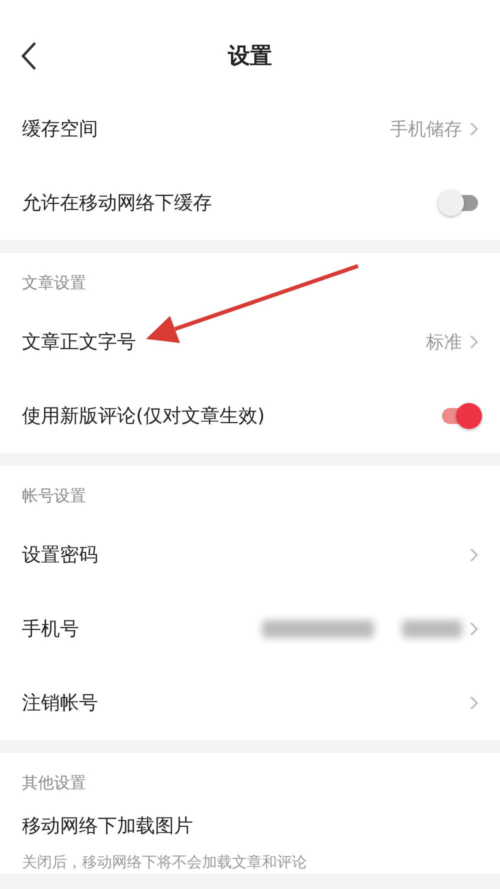 The height and width of the screenshot is (889, 500). What do you see at coordinates (144, 416) in the screenshot?
I see `row-label: 使用新版评论(仅对文章生效)` at bounding box center [144, 416].